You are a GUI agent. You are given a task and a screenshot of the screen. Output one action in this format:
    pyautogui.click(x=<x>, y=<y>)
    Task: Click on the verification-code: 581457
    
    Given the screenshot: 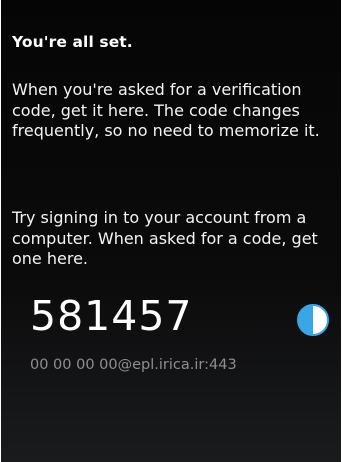 What is the action you would take?
    pyautogui.click(x=111, y=316)
    